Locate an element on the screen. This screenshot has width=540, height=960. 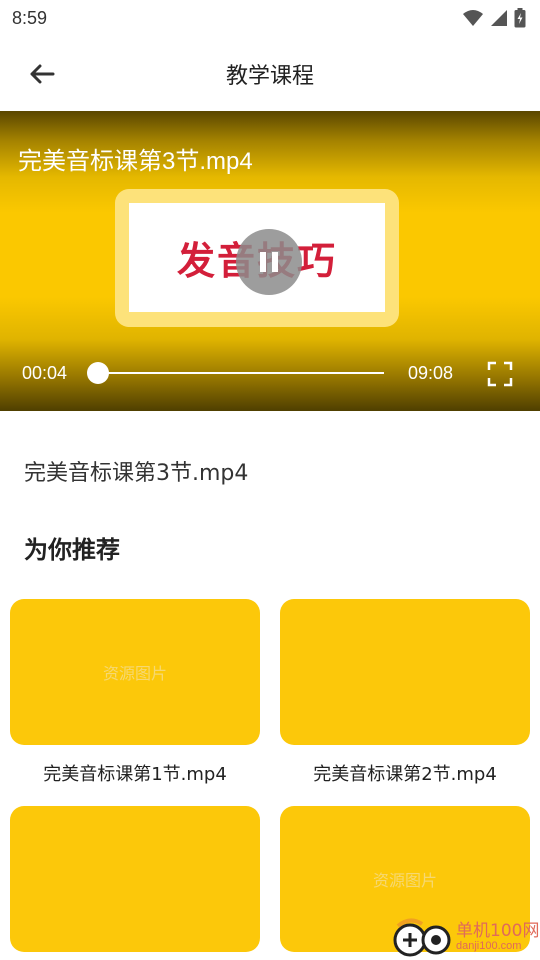
current-video-name: 完美音标课第3节.mp4 is located at coordinates (136, 473).